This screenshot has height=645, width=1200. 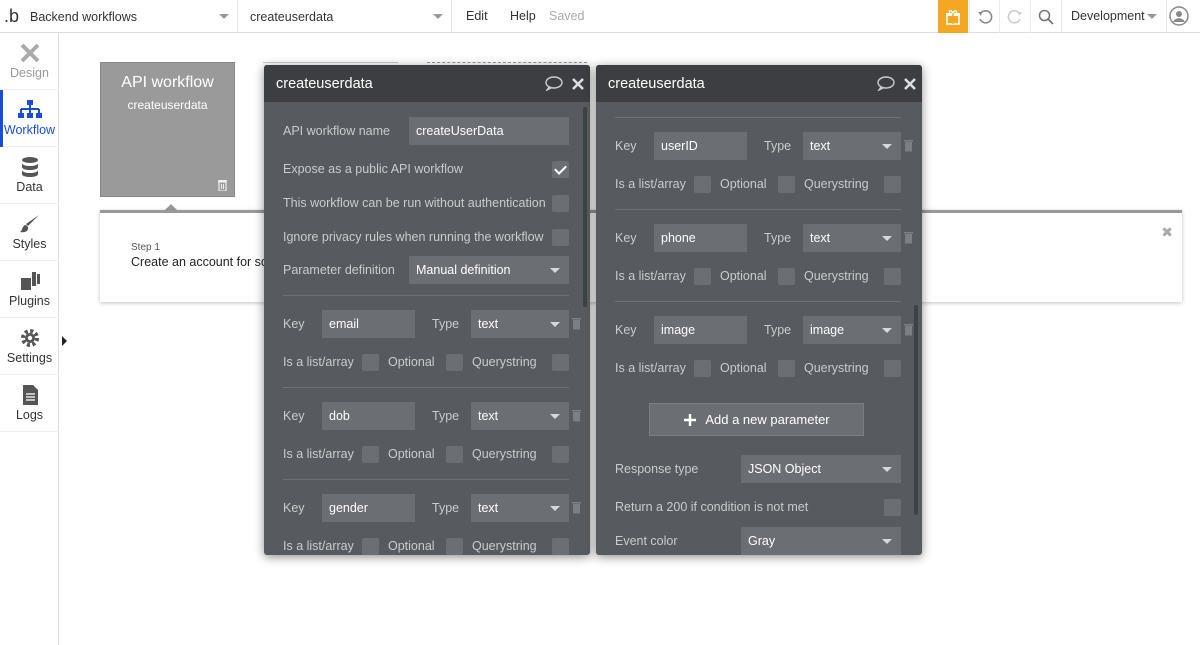 What do you see at coordinates (892, 507) in the screenshot?
I see `return-200-checkbox` at bounding box center [892, 507].